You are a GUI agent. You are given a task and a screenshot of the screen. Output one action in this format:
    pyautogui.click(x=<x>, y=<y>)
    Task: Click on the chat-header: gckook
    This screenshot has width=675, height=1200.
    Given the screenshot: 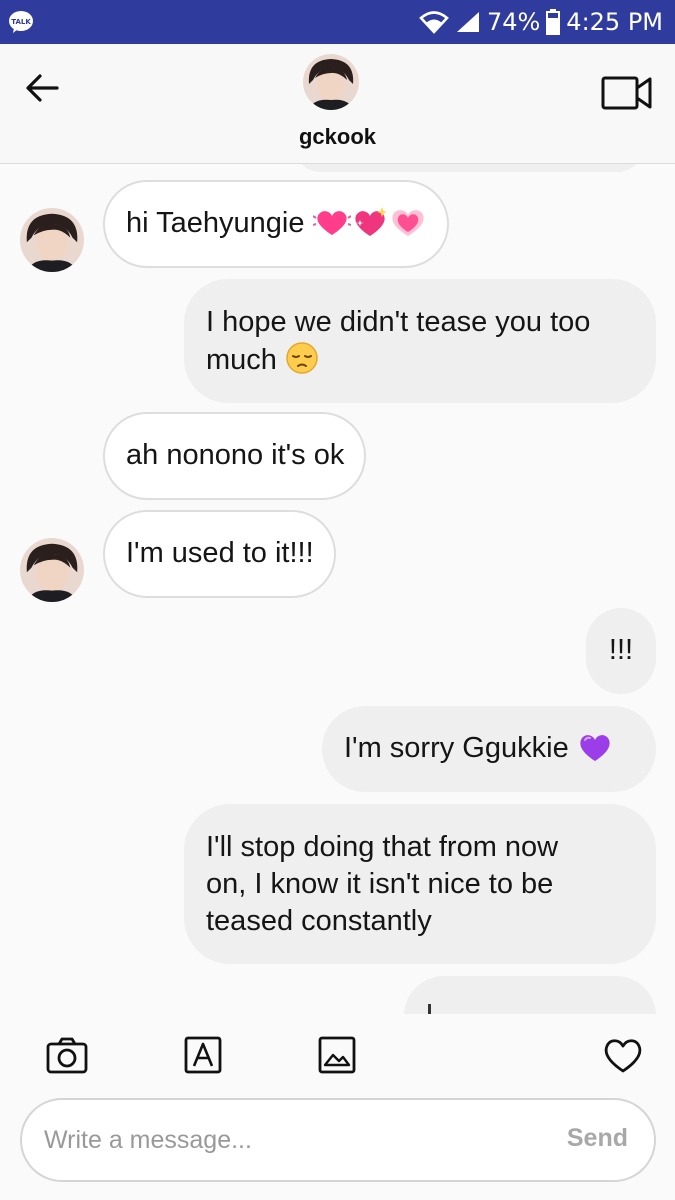 What is the action you would take?
    pyautogui.click(x=337, y=104)
    